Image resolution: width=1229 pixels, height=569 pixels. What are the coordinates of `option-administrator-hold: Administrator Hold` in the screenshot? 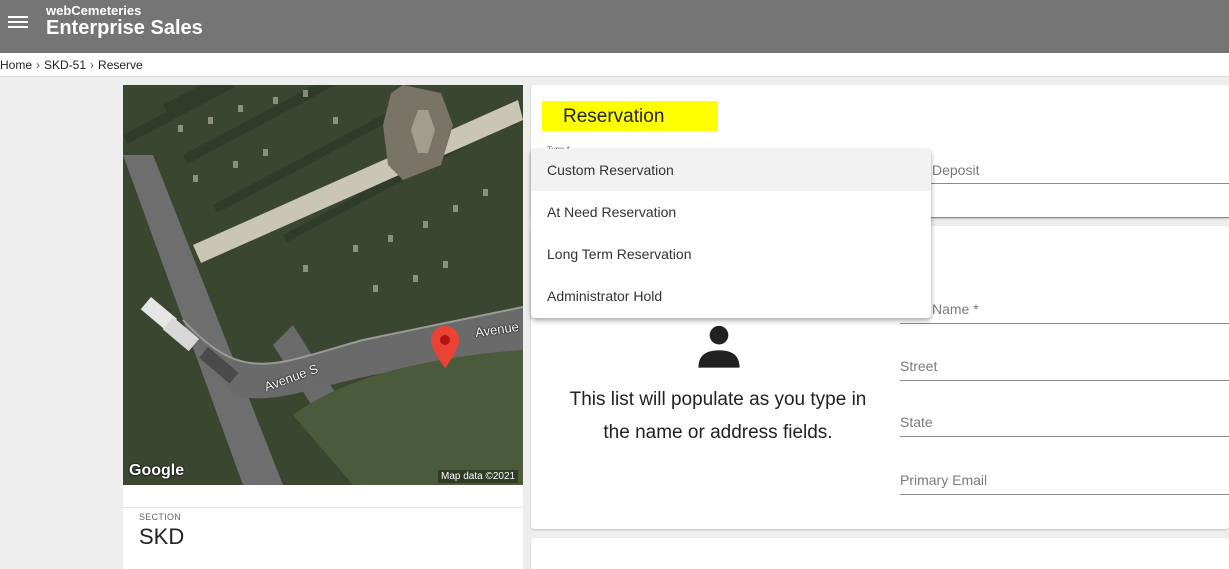 It's located at (731, 296).